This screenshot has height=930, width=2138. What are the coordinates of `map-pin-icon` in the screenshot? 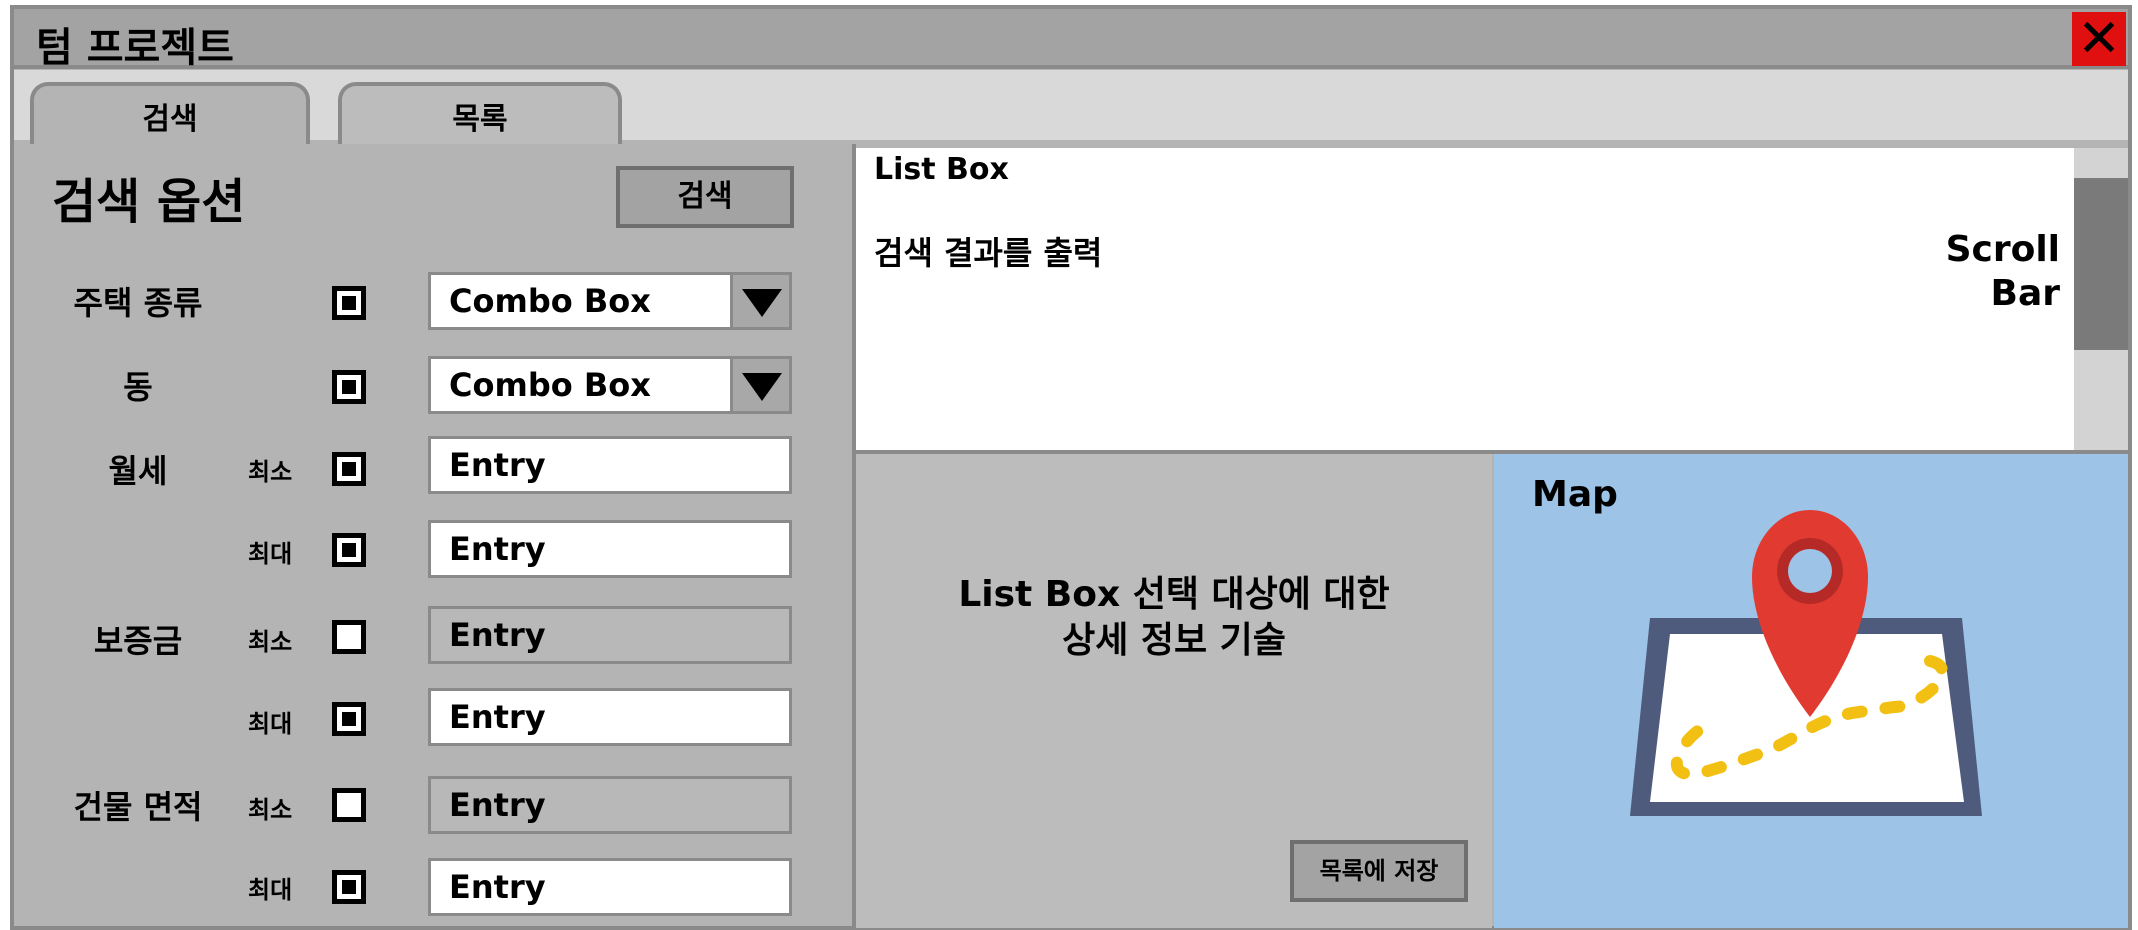 It's located at (1806, 663).